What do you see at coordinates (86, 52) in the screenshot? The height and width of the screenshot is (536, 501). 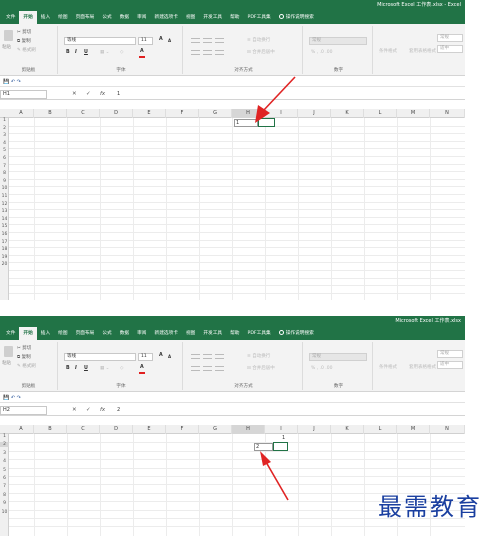 I see `underline-button: U` at bounding box center [86, 52].